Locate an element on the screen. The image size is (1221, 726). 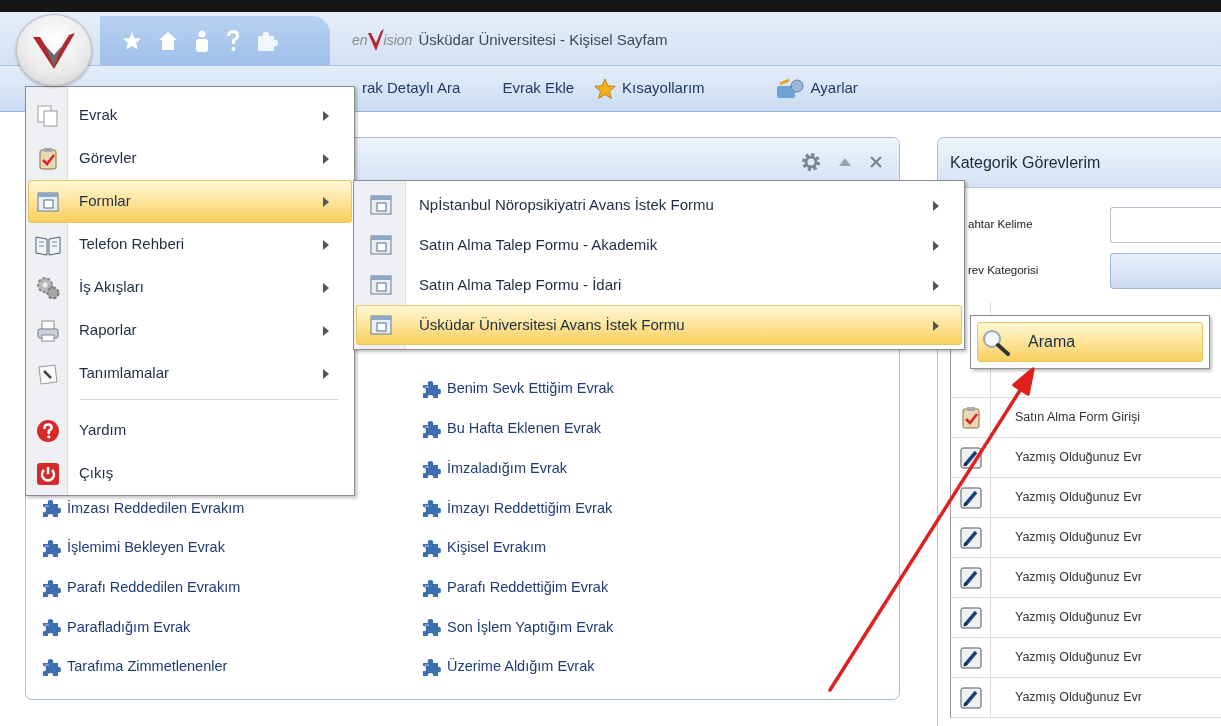
menu-item: Raporlar is located at coordinates (190, 330).